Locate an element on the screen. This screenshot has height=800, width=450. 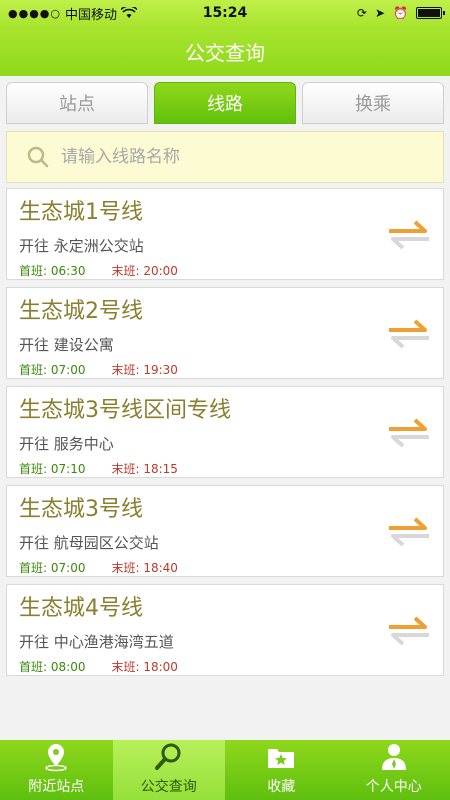
person-icon is located at coordinates (393, 757).